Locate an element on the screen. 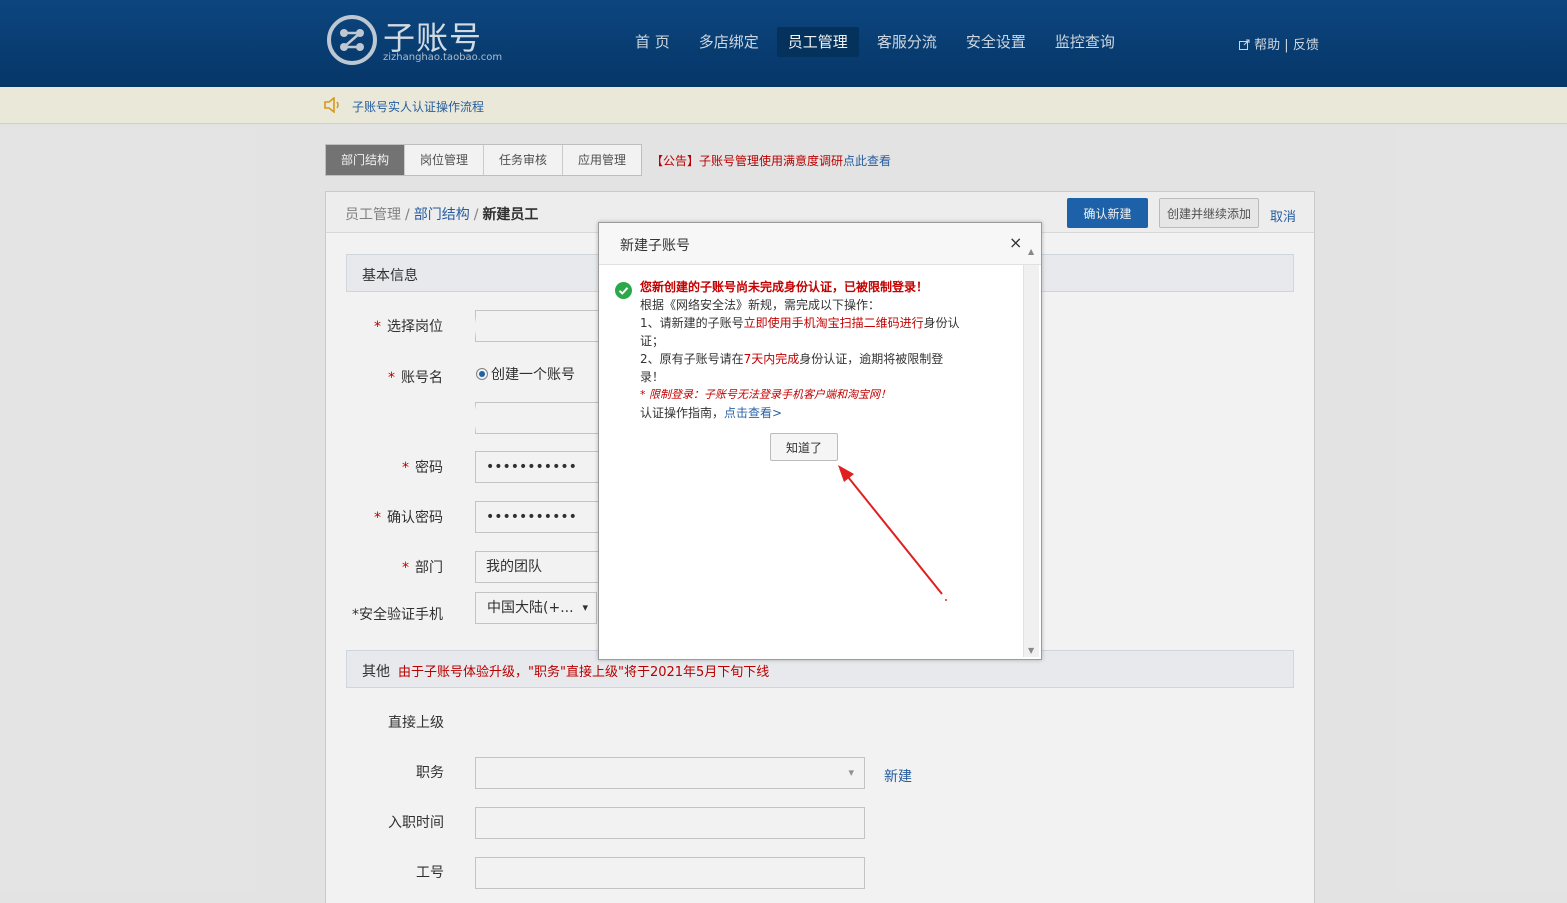 The image size is (1567, 903). guide-link: 点击查看> is located at coordinates (753, 413).